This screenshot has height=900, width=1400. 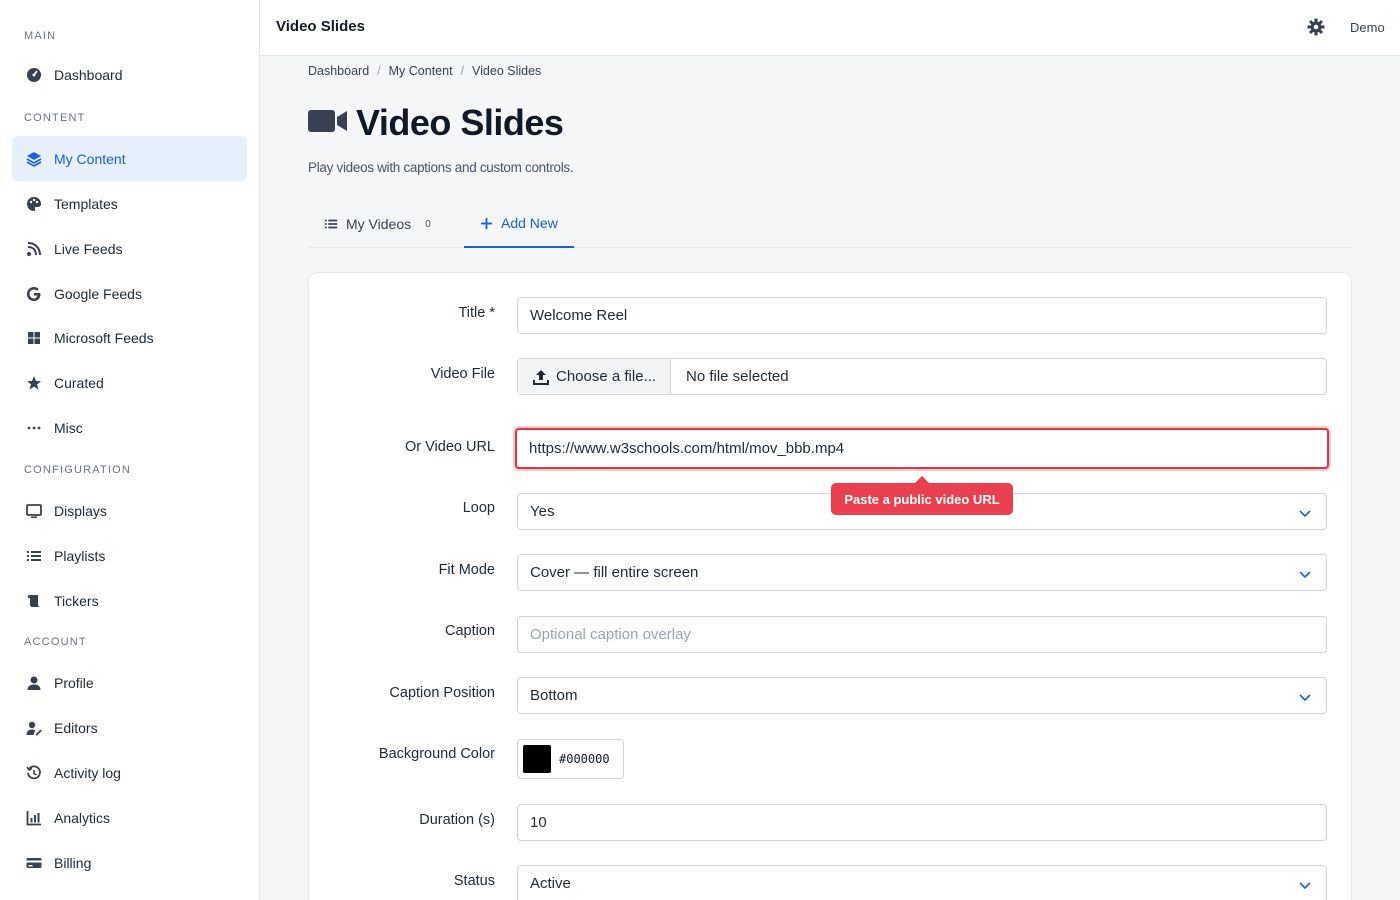 What do you see at coordinates (34, 75) in the screenshot?
I see `dashboard-icon` at bounding box center [34, 75].